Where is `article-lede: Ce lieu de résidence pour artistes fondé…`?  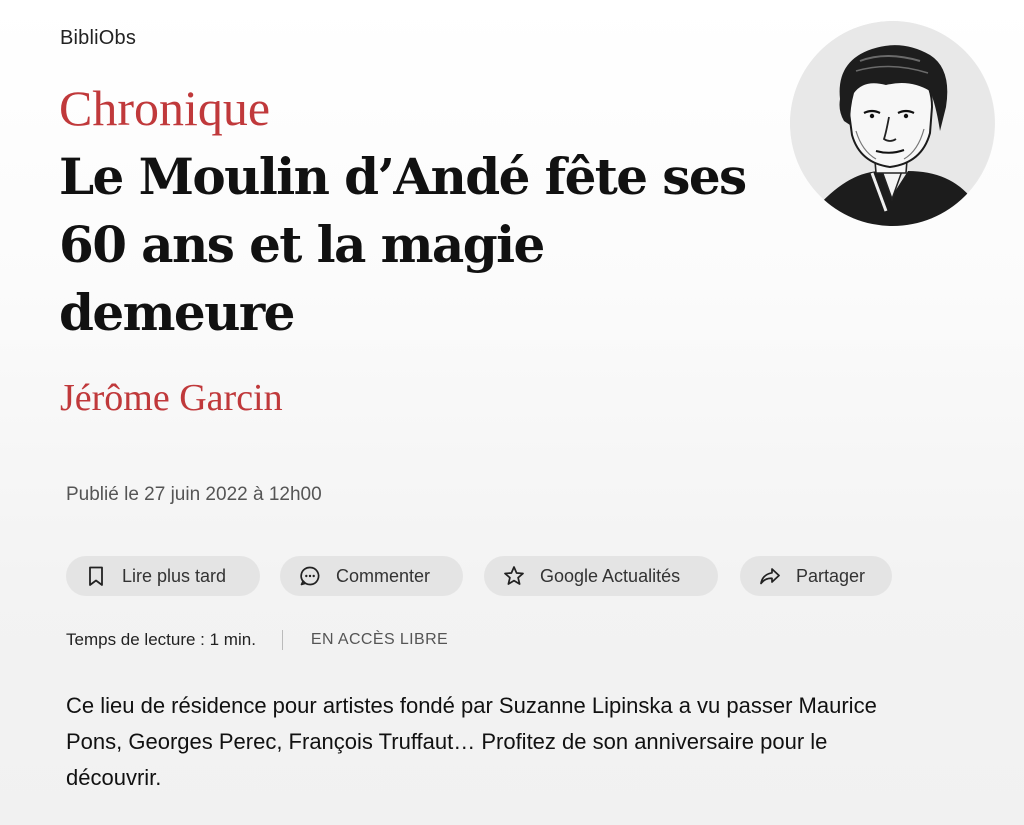
article-lede: Ce lieu de résidence pour artistes fondé… is located at coordinates (471, 741).